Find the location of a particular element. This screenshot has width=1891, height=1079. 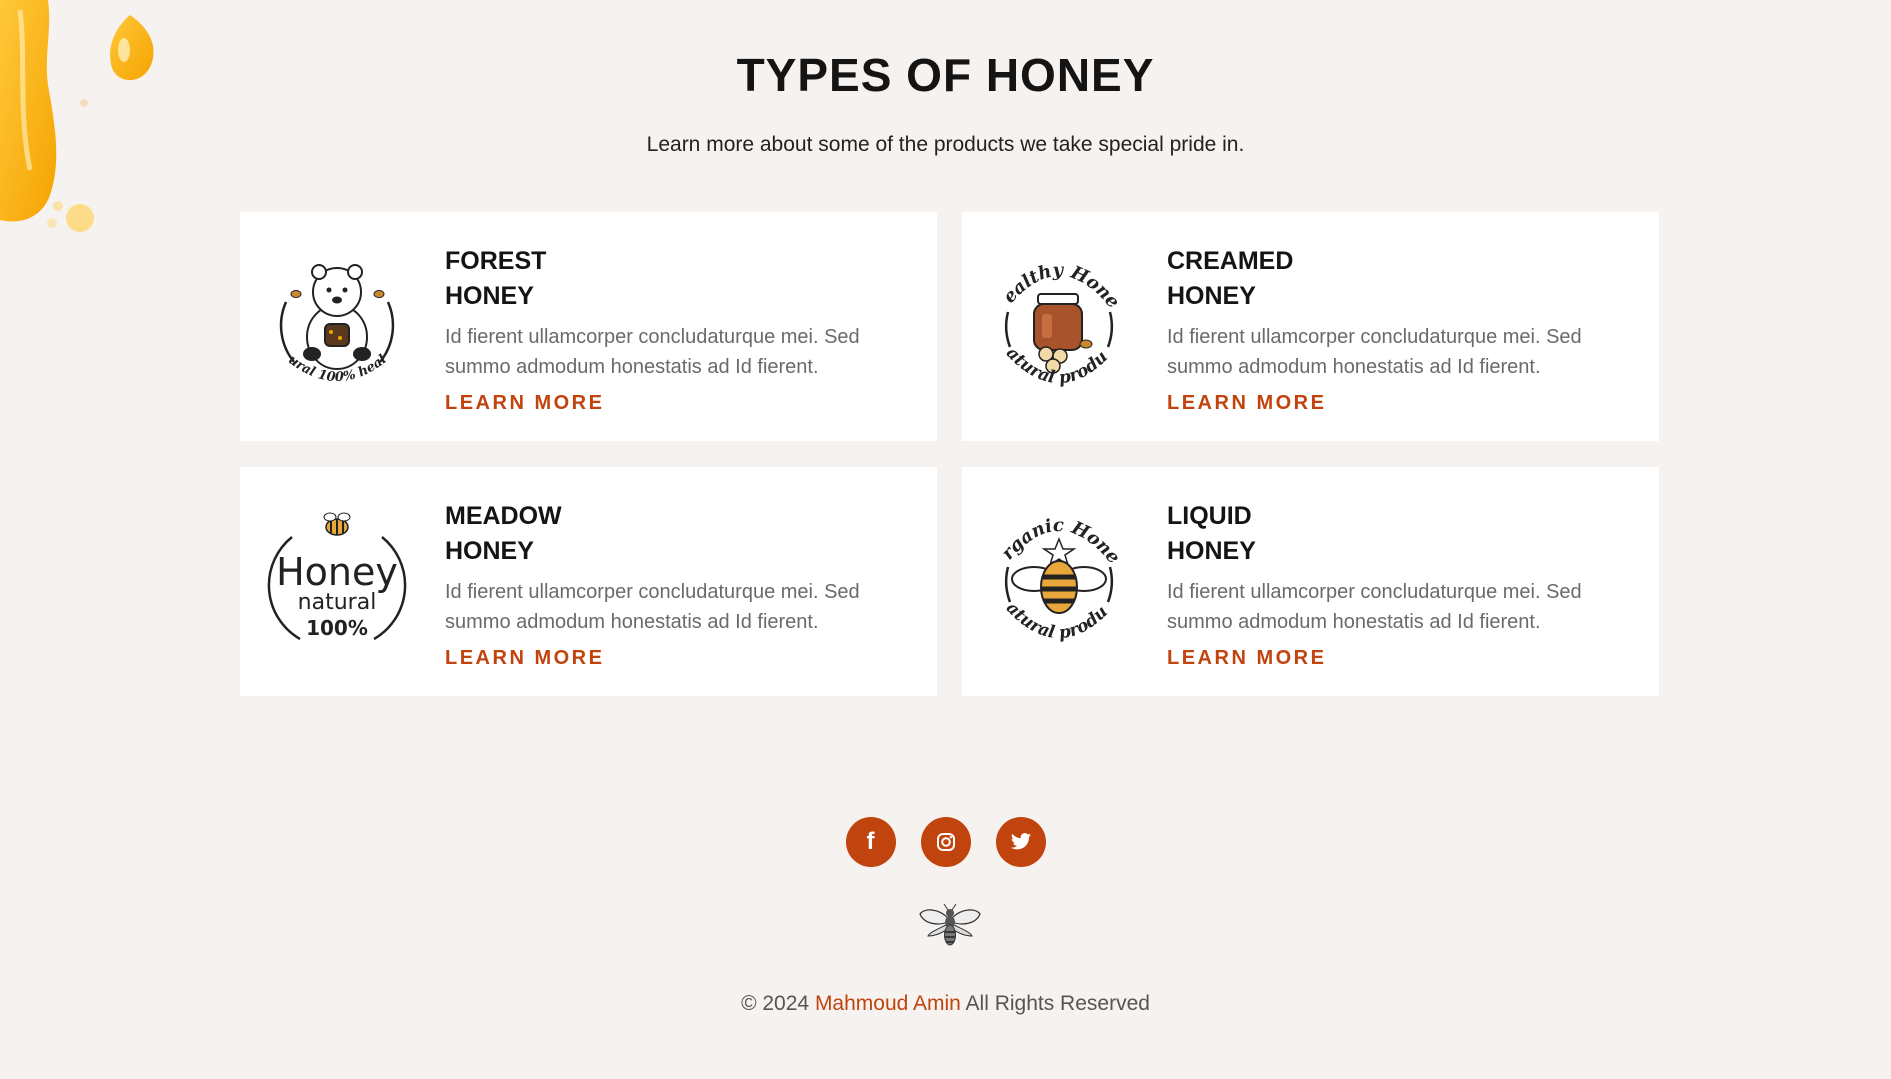

copyright-prefix: © 2024 is located at coordinates (775, 1003).